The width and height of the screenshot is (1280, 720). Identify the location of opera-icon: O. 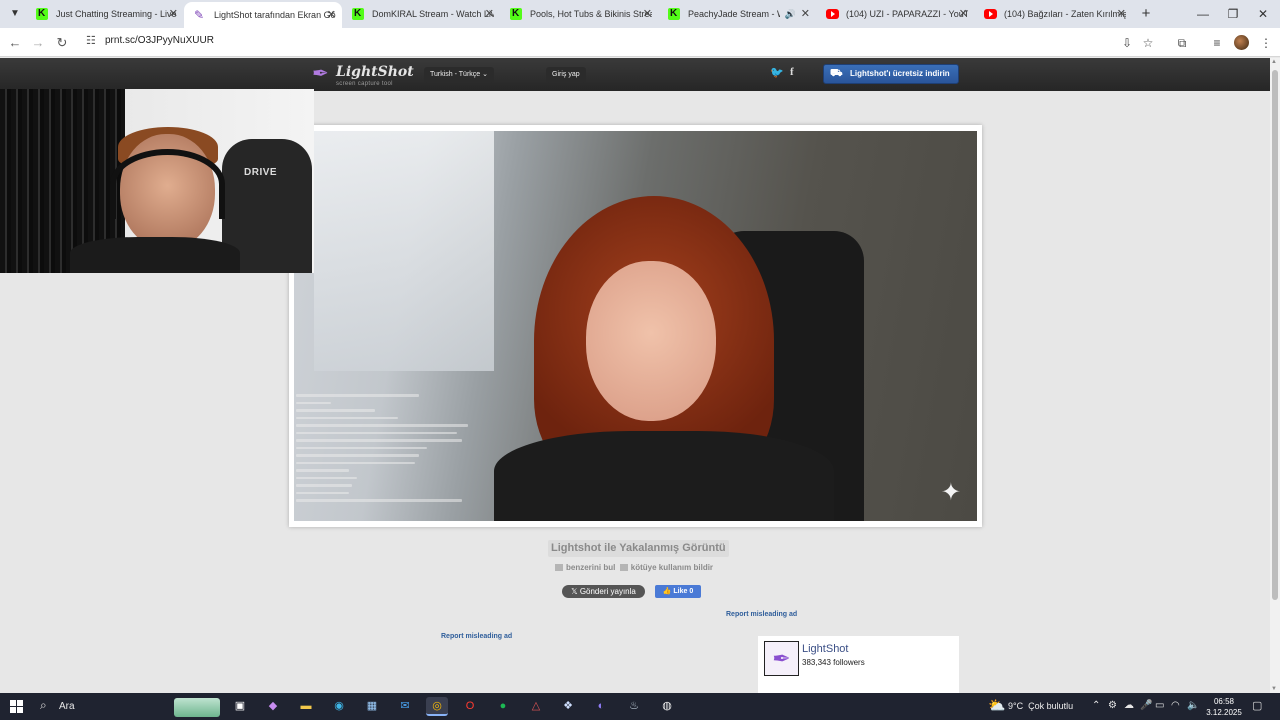
(470, 706).